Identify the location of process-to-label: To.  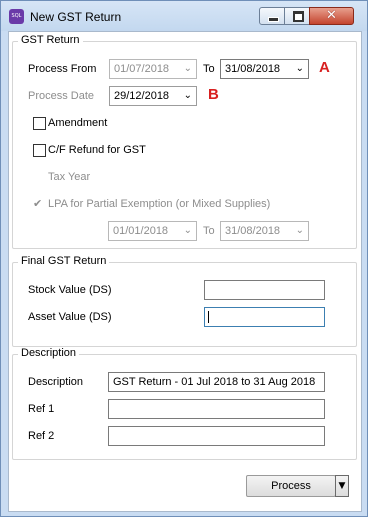
(209, 69).